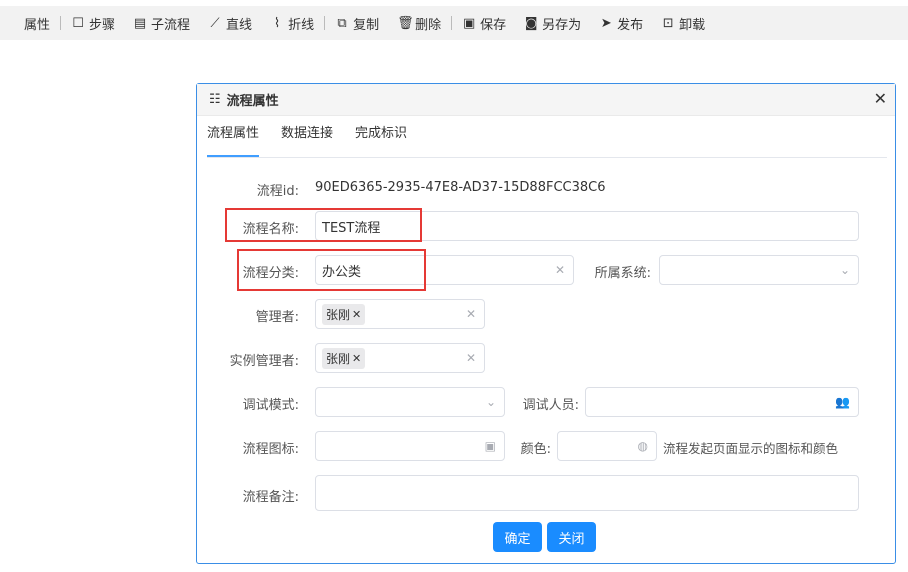  What do you see at coordinates (277, 317) in the screenshot?
I see `manager-label: 管理者:` at bounding box center [277, 317].